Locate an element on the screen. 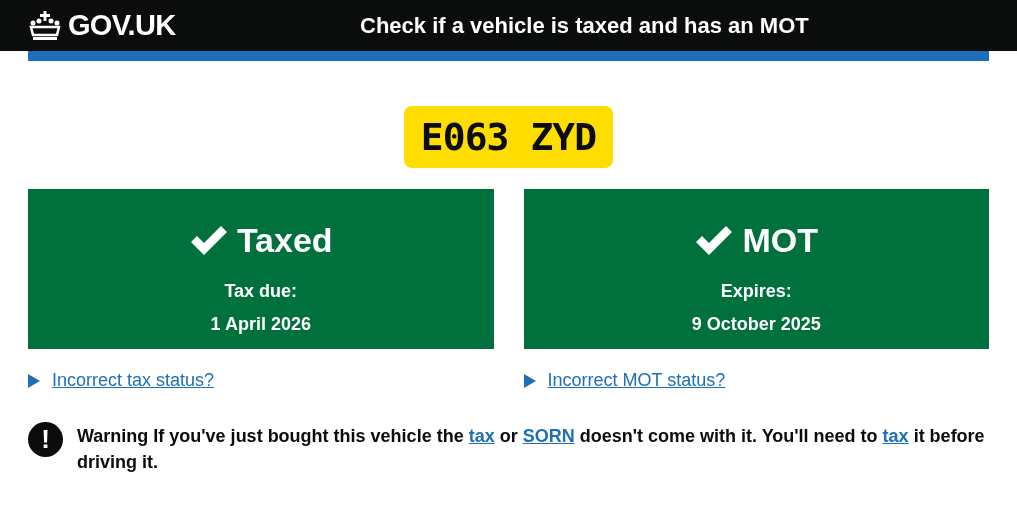  warning-text: Warning If you've just bought this vehicle the tax or SORN doesn't come with it. You'll need to tax it before driving it. is located at coordinates (531, 449).